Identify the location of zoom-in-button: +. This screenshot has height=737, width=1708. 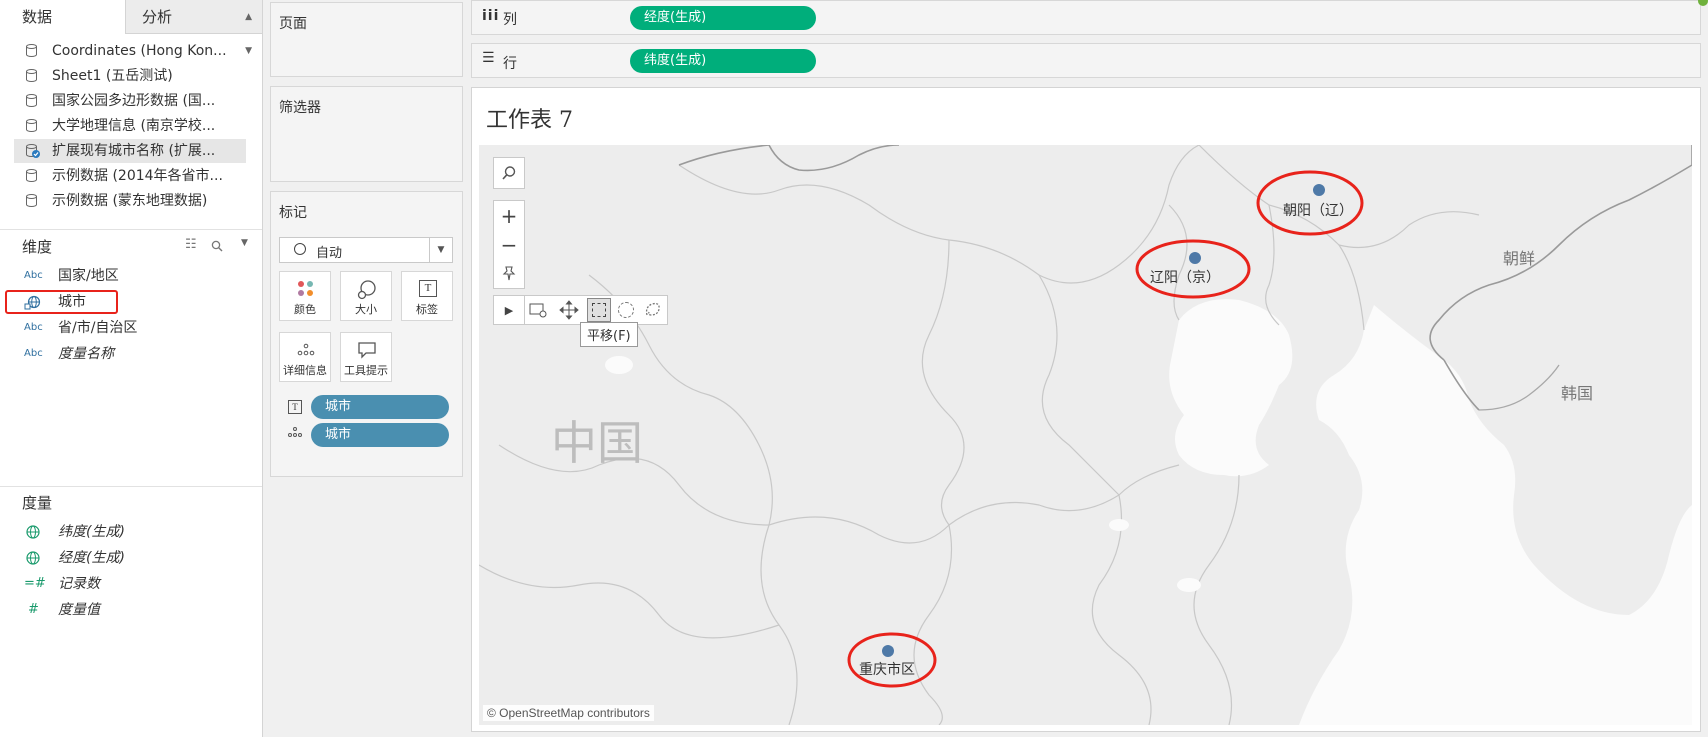
(509, 215).